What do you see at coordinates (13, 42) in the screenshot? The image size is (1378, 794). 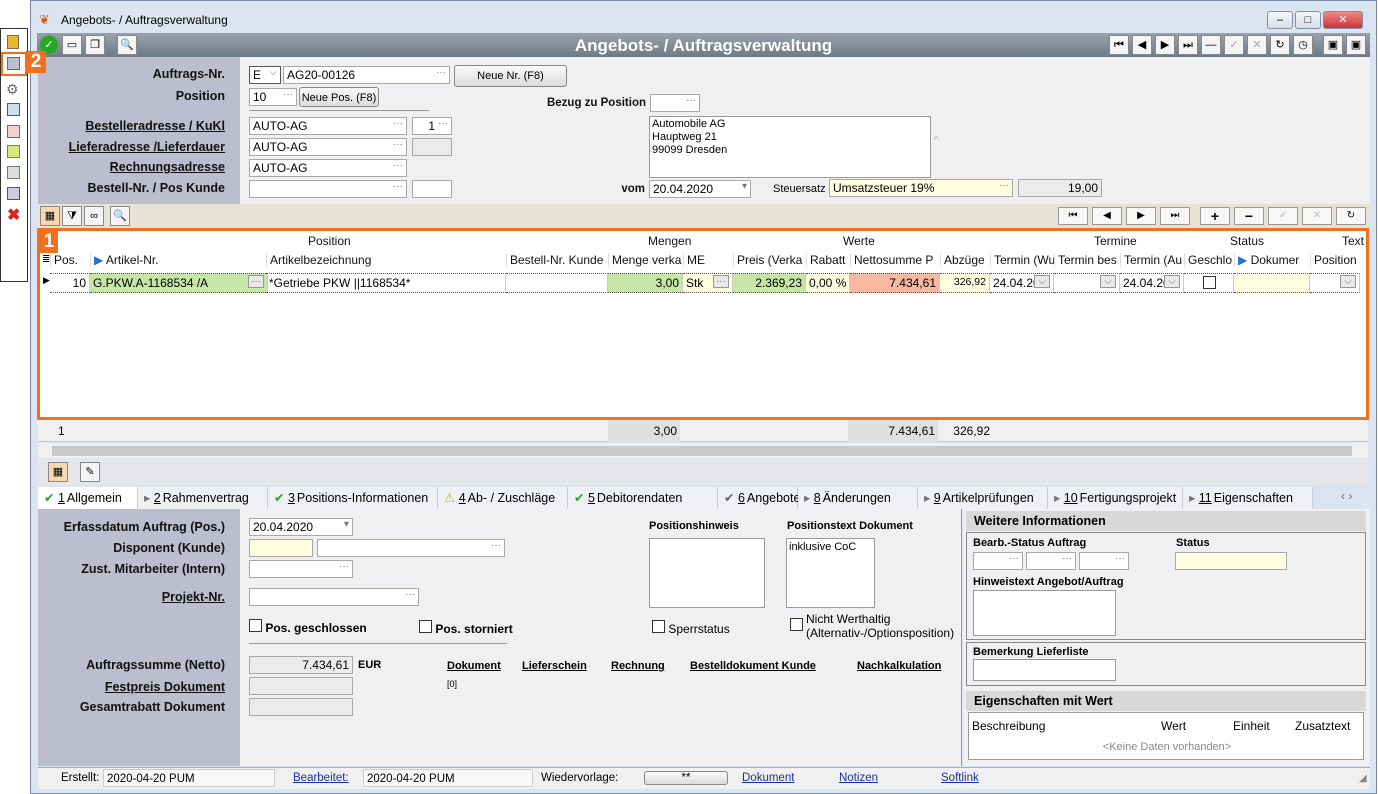 I see `notebook-icon` at bounding box center [13, 42].